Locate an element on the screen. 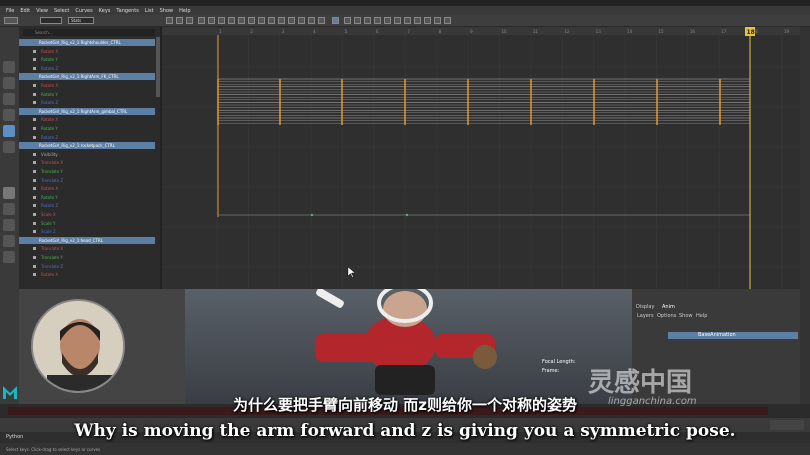 The image size is (810, 455). frame-label: Frame: is located at coordinates (551, 371).